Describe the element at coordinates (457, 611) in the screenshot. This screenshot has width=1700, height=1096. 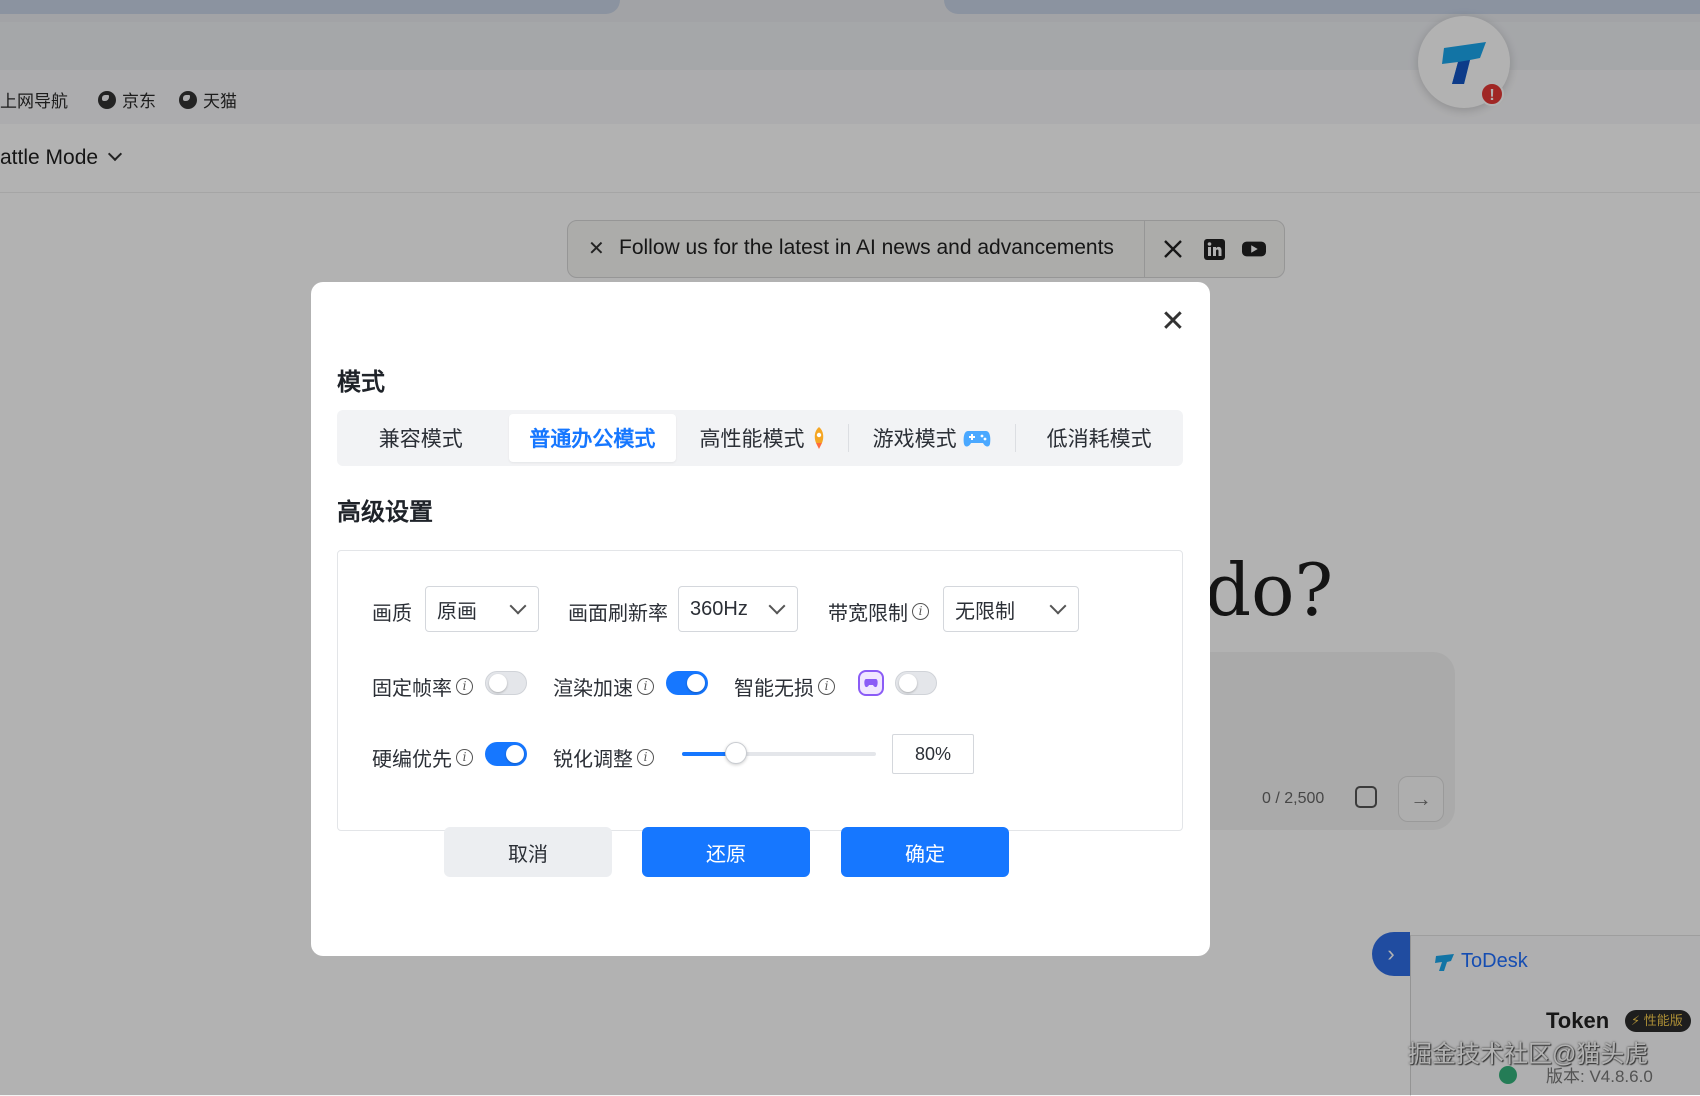
I see `quality-select-value: 原画` at that location.